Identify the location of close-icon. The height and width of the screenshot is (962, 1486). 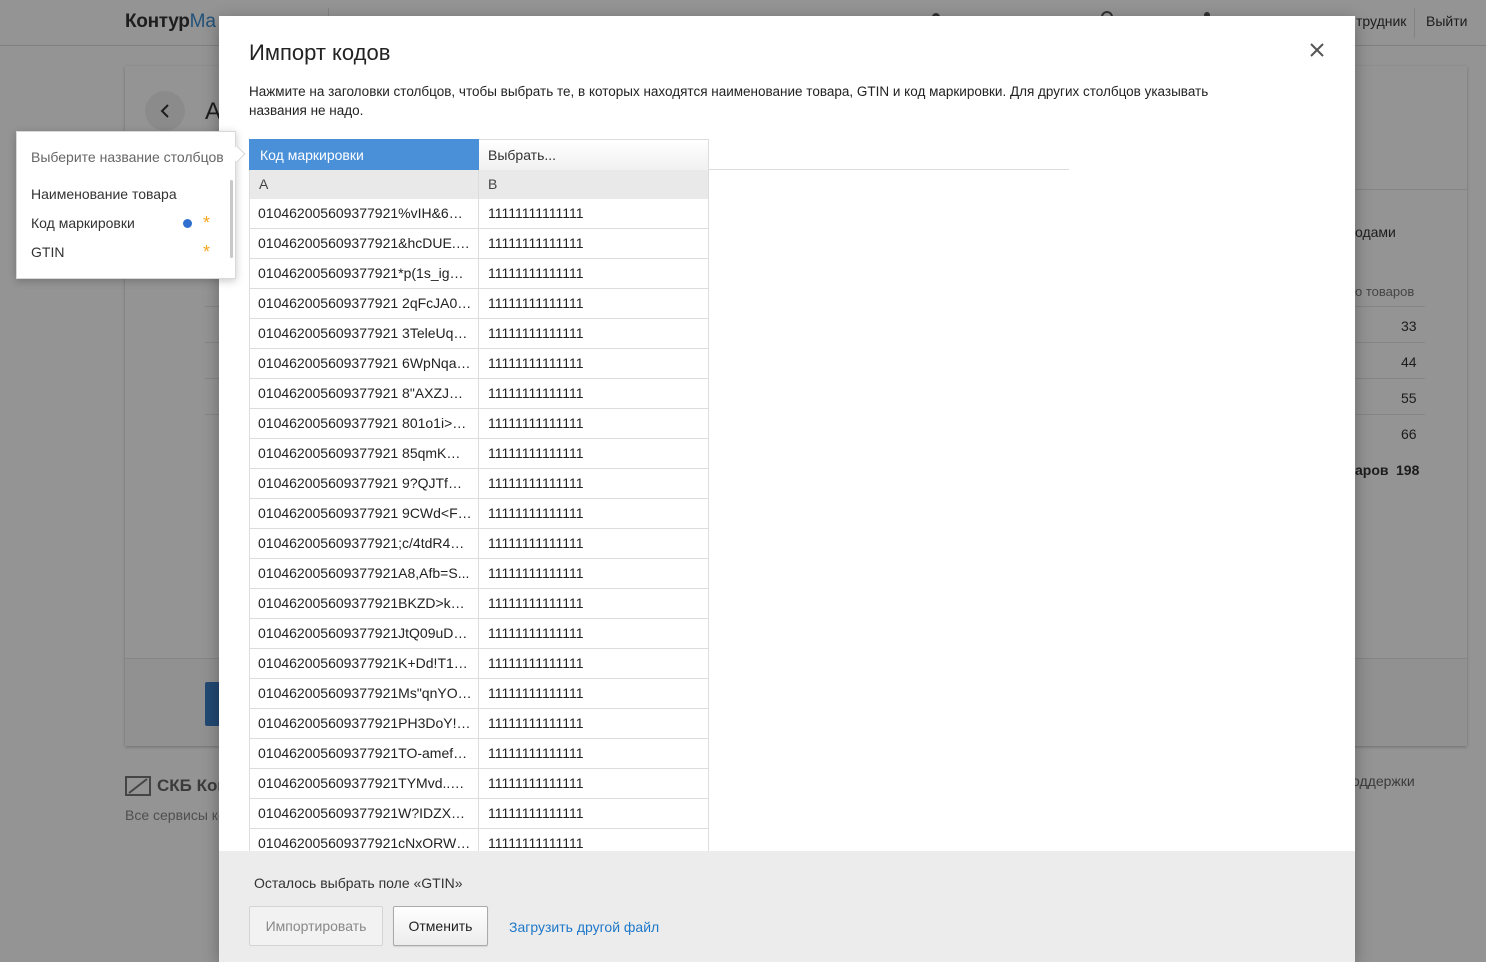
(1317, 50).